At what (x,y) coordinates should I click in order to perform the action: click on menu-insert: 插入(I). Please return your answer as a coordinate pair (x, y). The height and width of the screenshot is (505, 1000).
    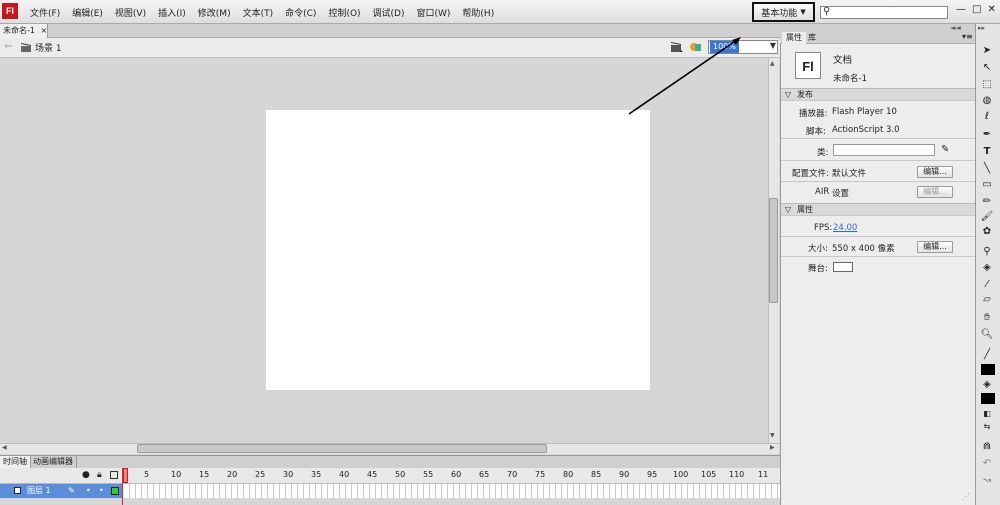
    Looking at the image, I should click on (172, 12).